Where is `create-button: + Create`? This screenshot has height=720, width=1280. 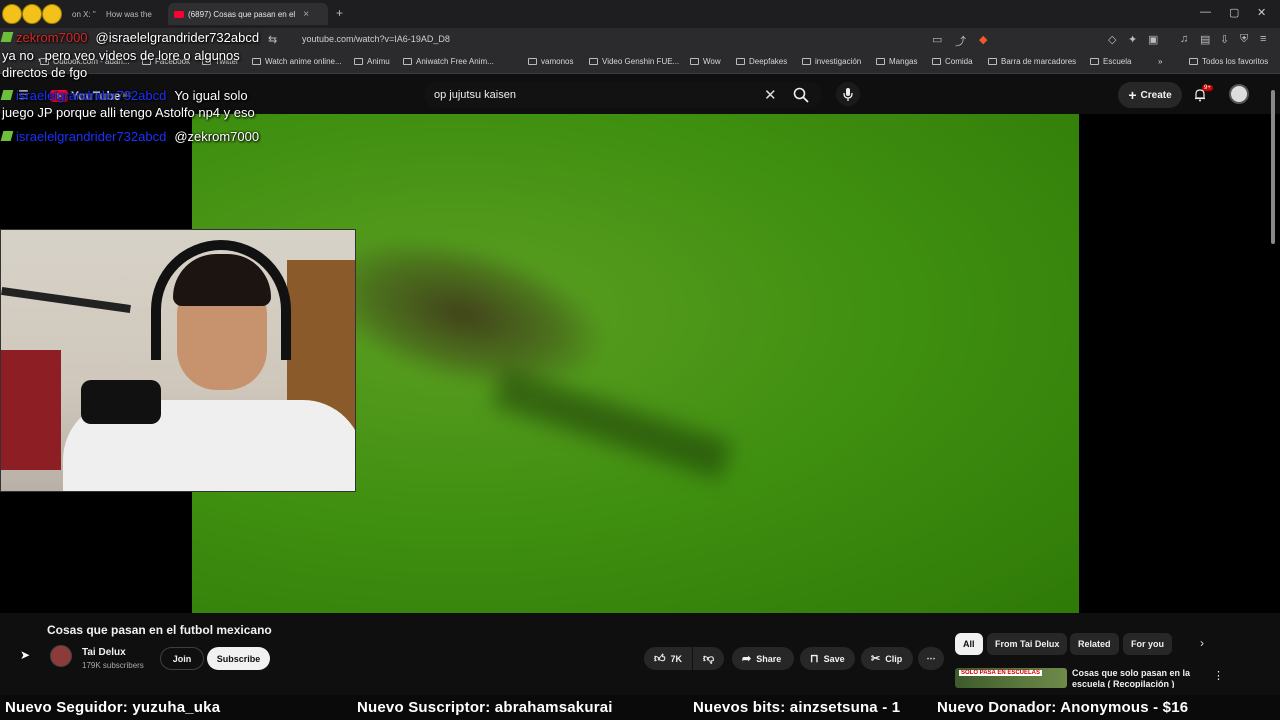 create-button: + Create is located at coordinates (1150, 95).